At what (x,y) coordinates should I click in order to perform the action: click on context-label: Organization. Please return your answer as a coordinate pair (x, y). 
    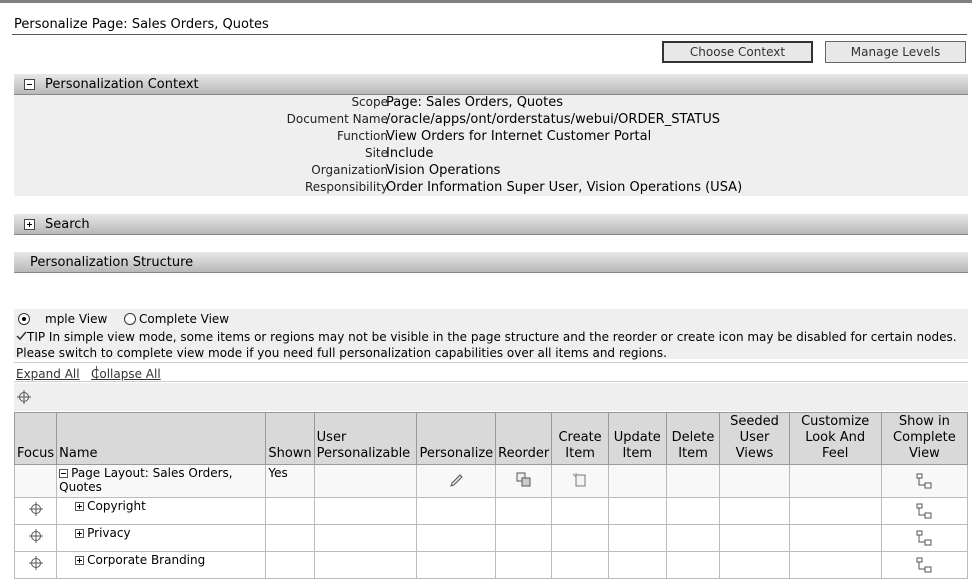
    Looking at the image, I should click on (349, 170).